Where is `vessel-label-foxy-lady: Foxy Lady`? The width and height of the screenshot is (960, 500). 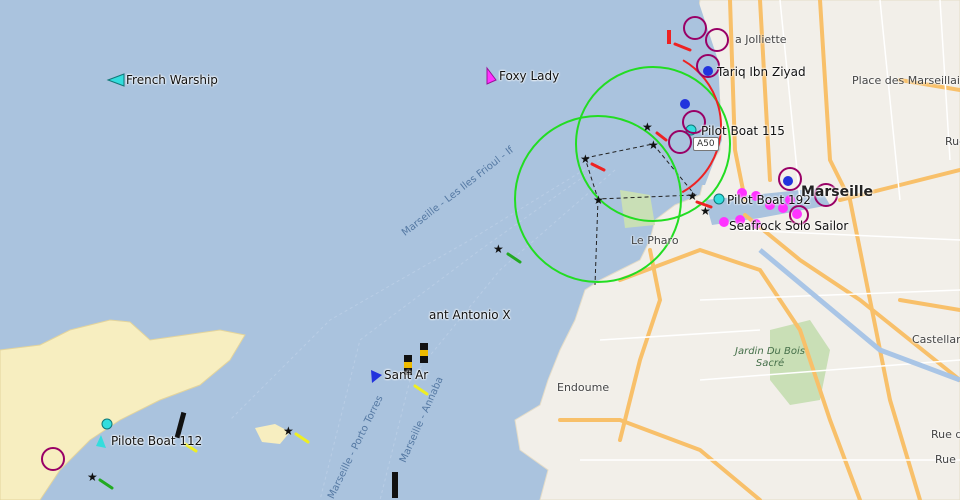 vessel-label-foxy-lady: Foxy Lady is located at coordinates (529, 76).